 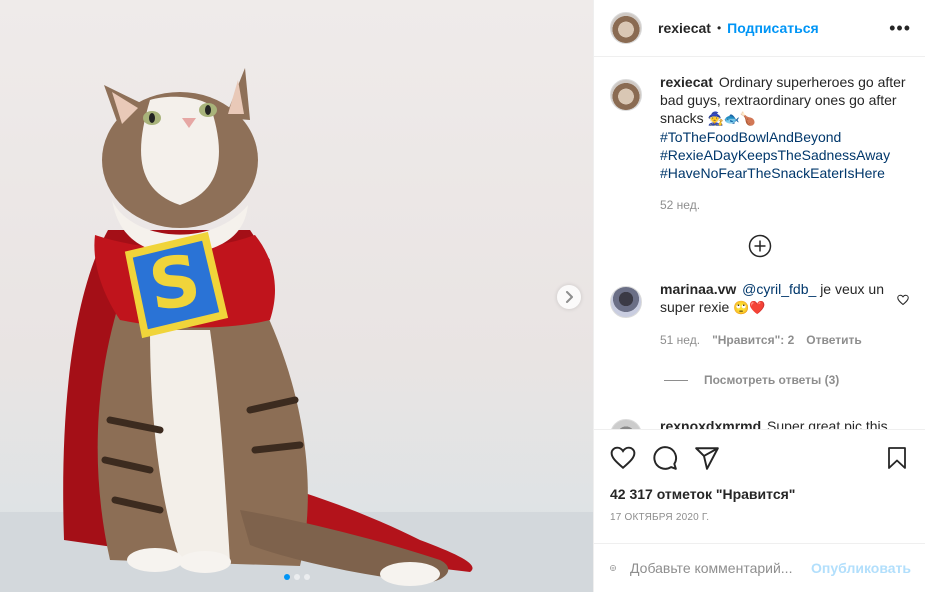 I want to click on paper-plane-icon, so click(x=707, y=458).